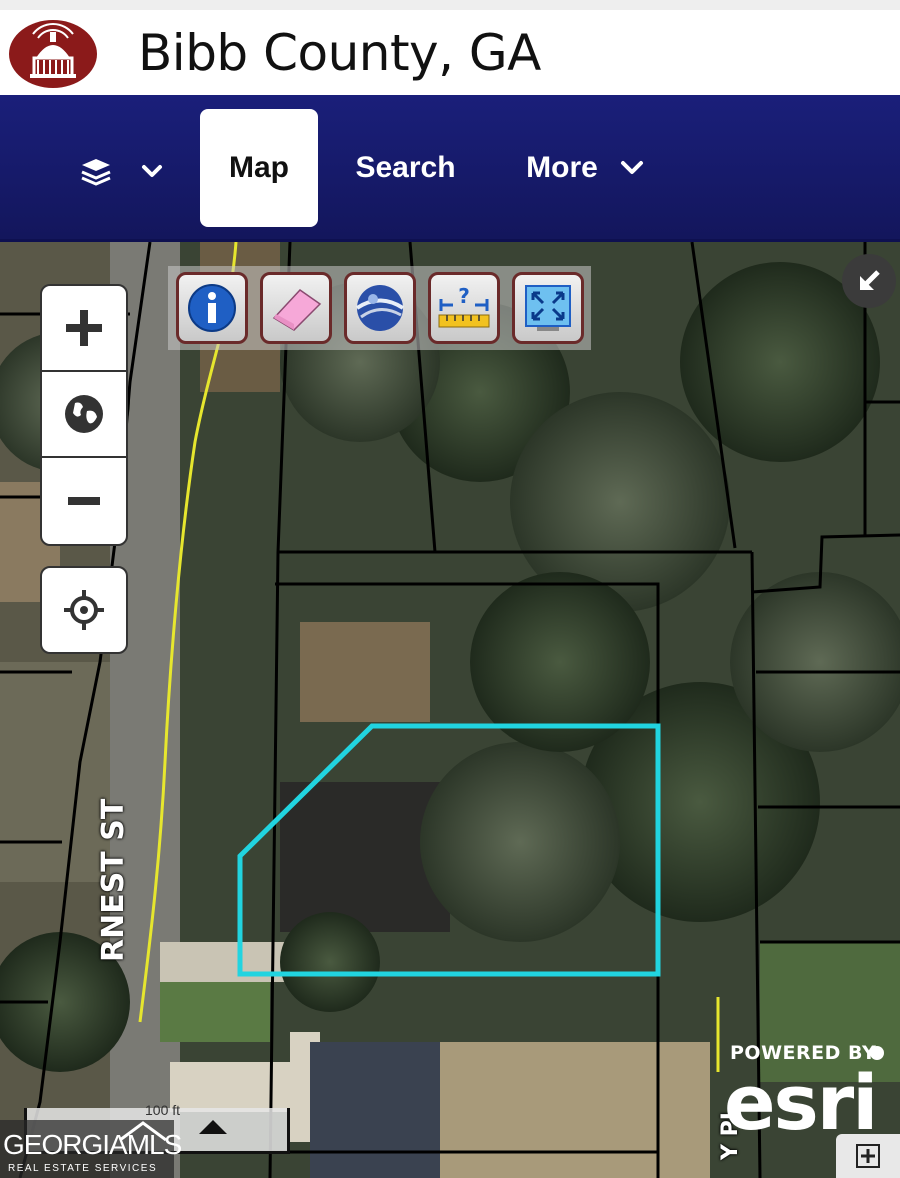 This screenshot has width=900, height=1178. Describe the element at coordinates (163, 1110) in the screenshot. I see `scale-label: 100 ft` at that location.